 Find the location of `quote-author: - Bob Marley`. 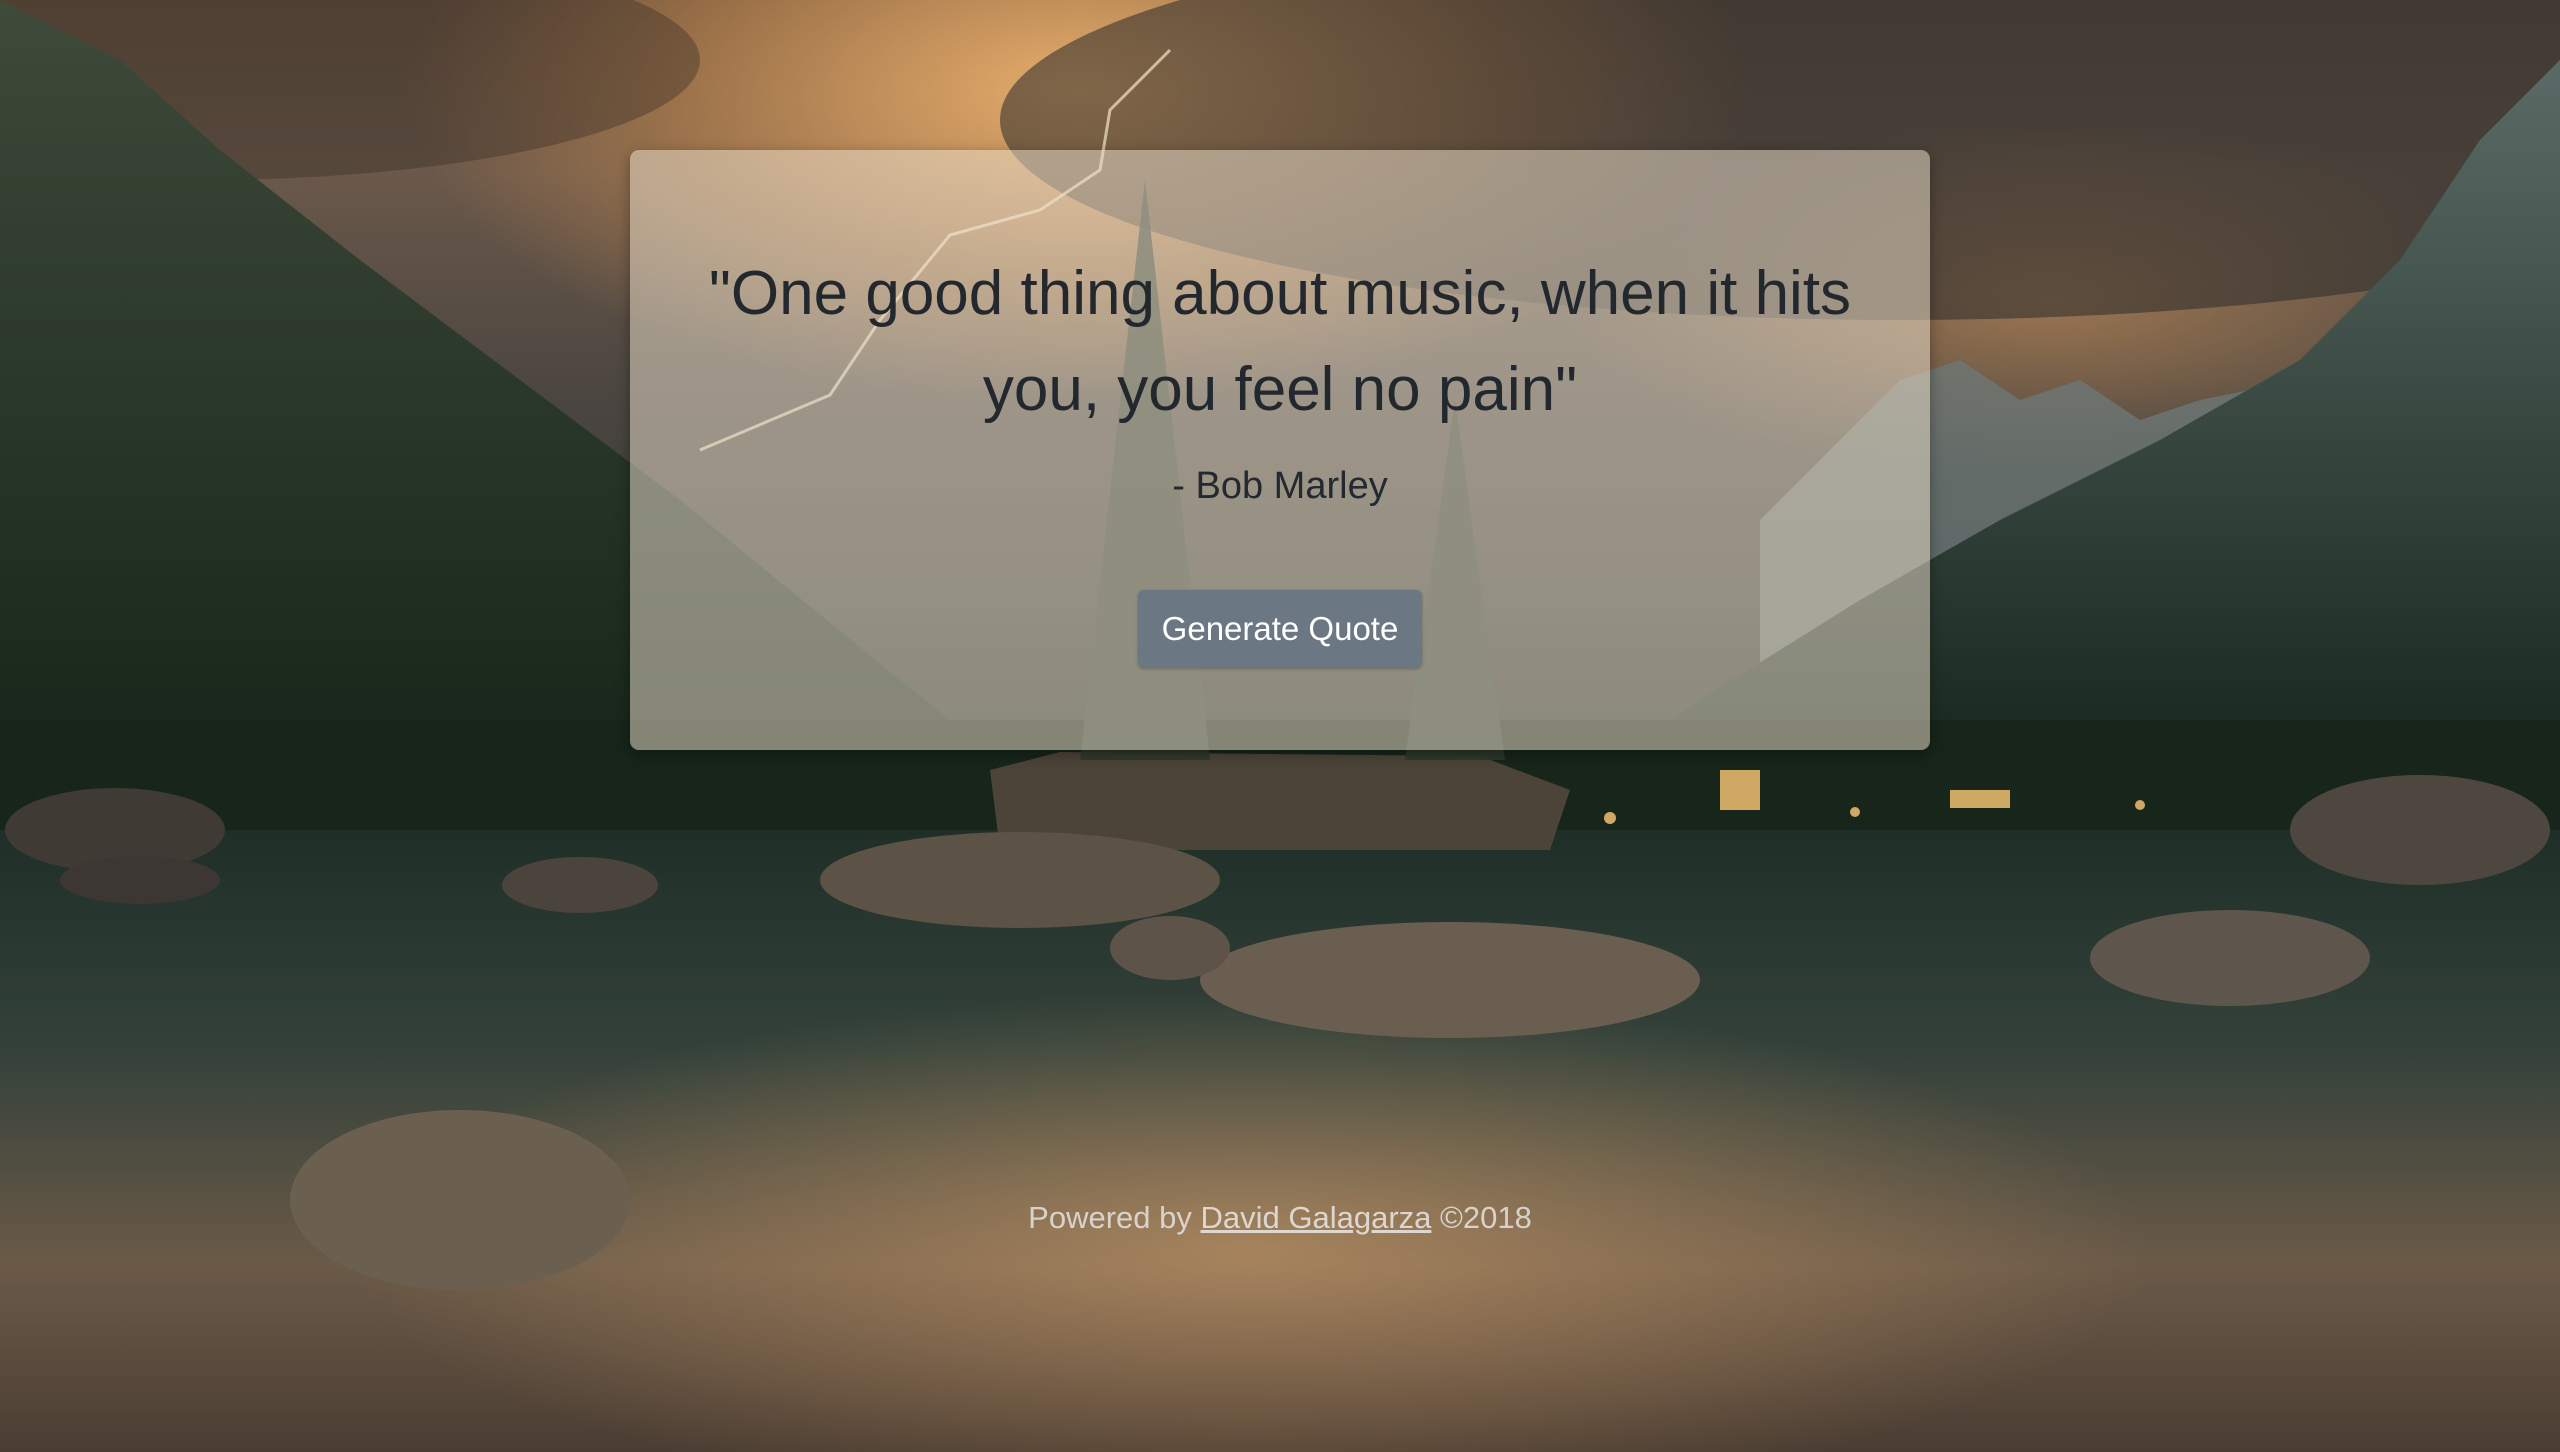

quote-author: - Bob Marley is located at coordinates (1280, 486).